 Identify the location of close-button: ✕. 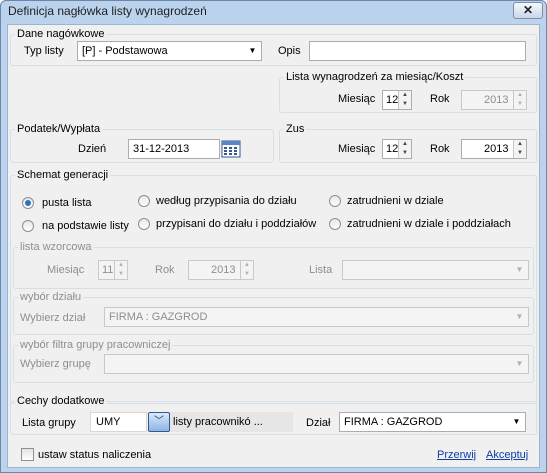
(528, 10).